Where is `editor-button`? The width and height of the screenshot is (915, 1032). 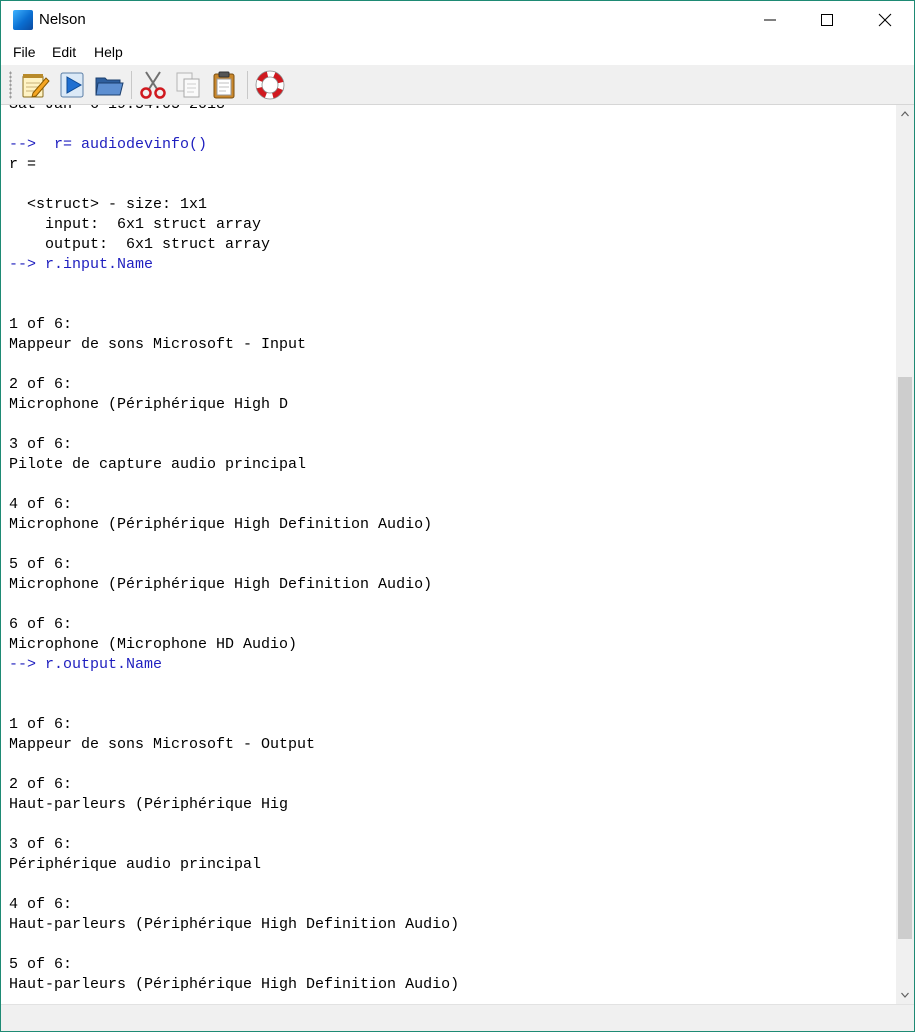 editor-button is located at coordinates (35, 85).